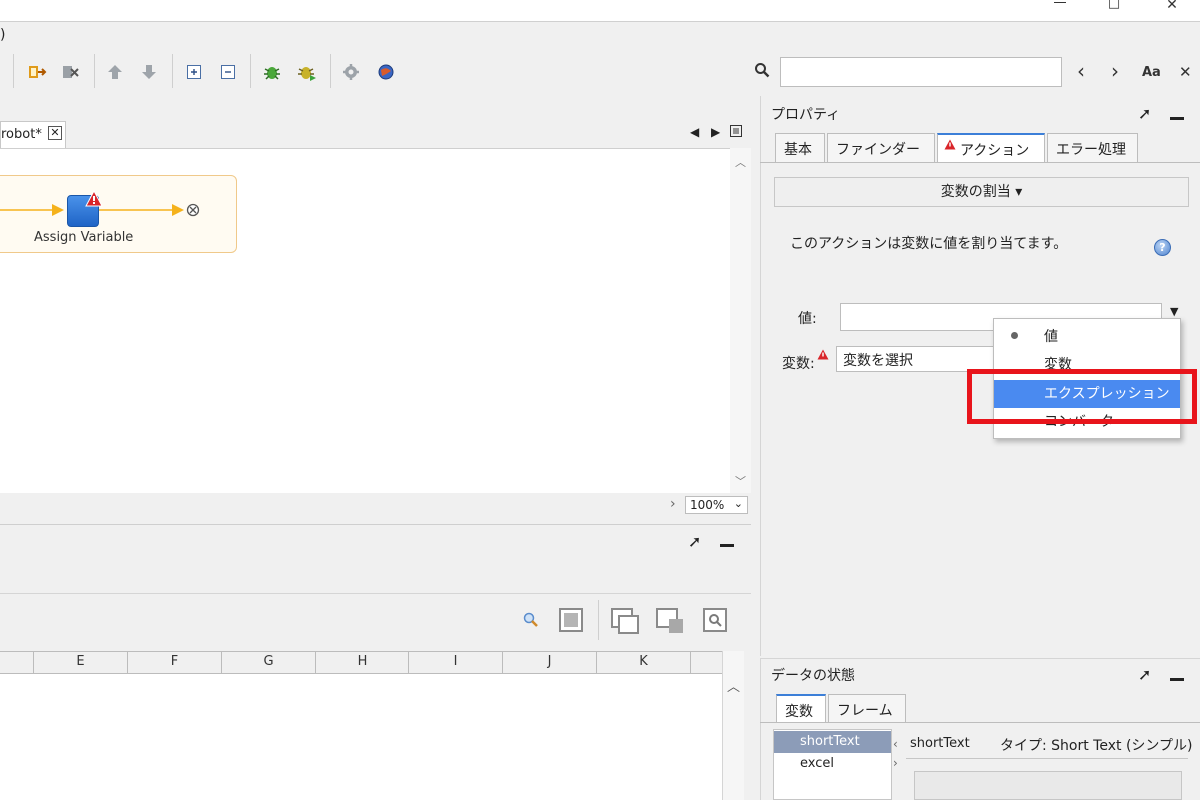 This screenshot has height=800, width=1200. I want to click on tab-label: 基本, so click(798, 150).